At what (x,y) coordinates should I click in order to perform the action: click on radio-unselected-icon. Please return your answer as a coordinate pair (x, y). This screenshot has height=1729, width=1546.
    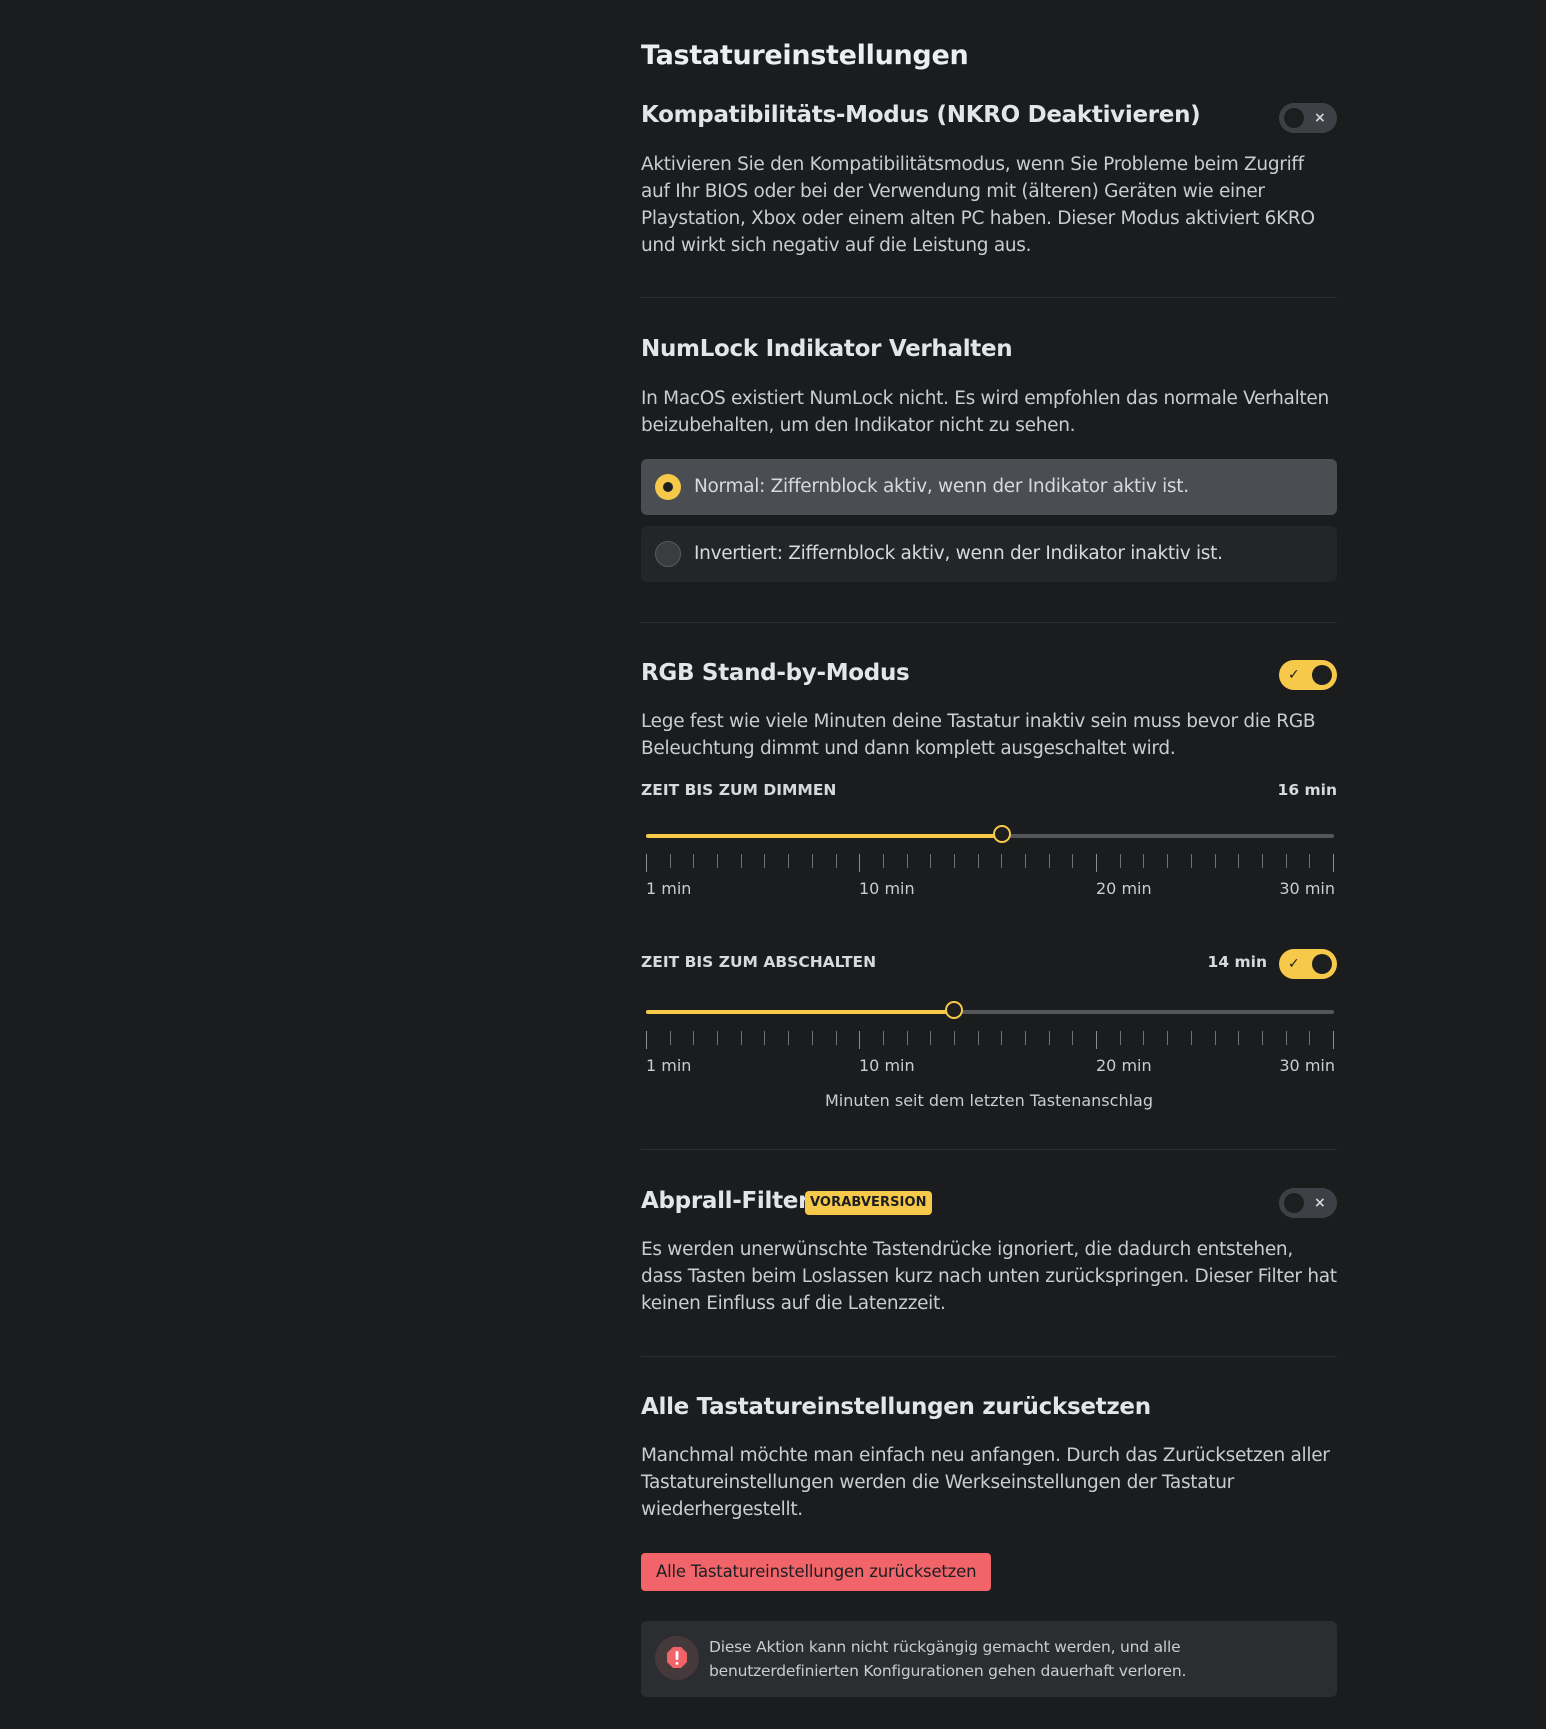
    Looking at the image, I should click on (668, 554).